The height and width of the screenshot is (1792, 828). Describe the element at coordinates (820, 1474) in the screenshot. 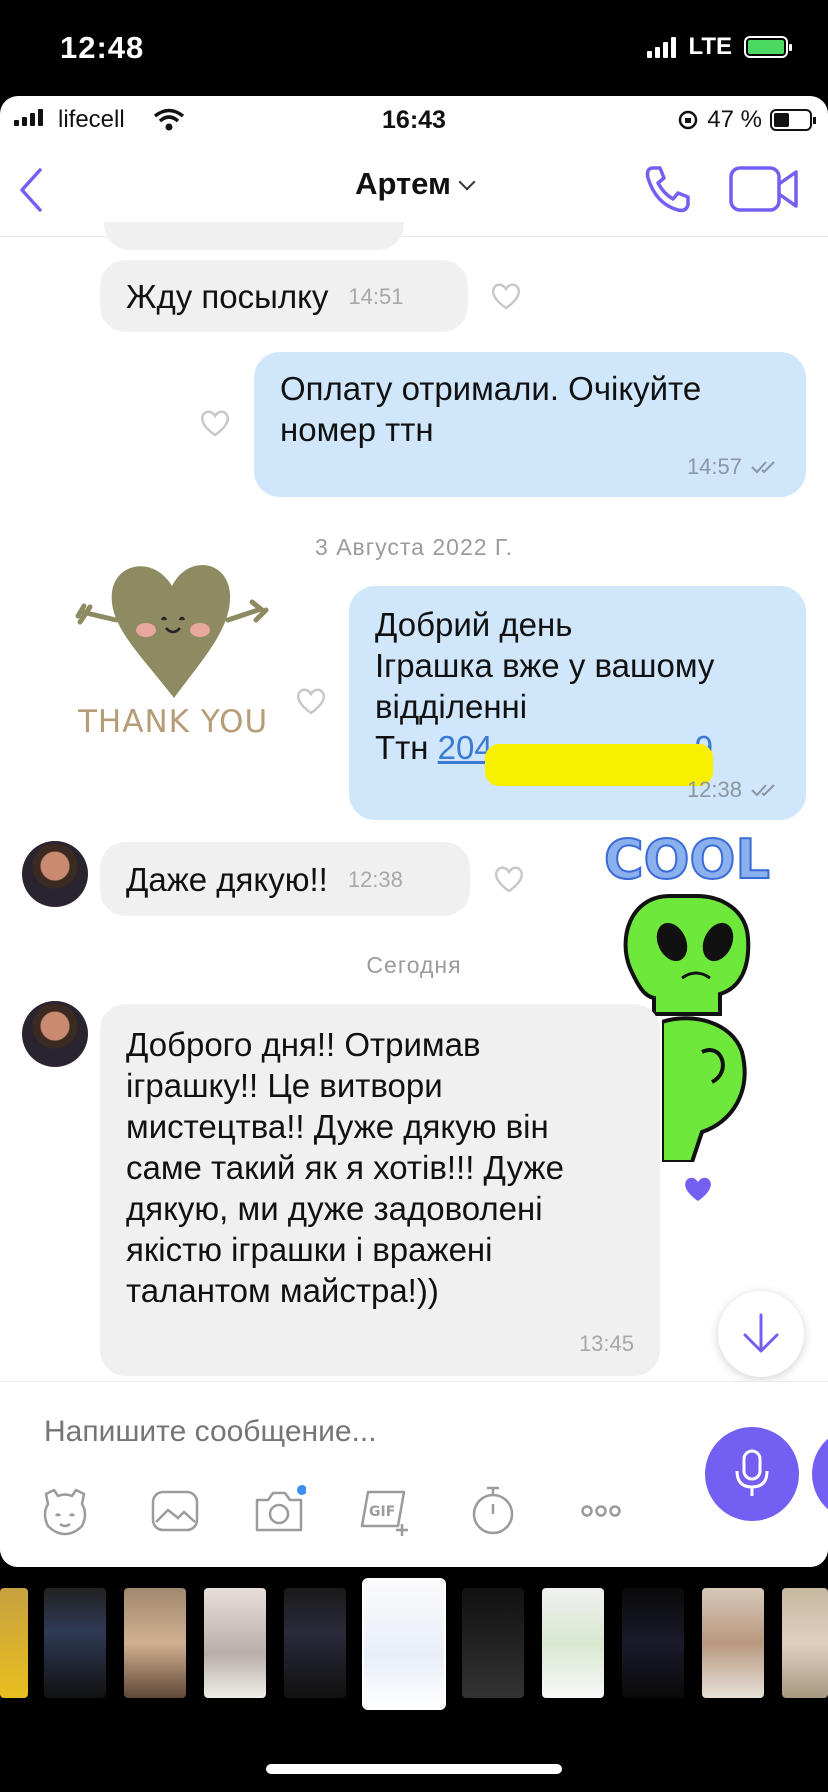

I see `next-action-button` at that location.